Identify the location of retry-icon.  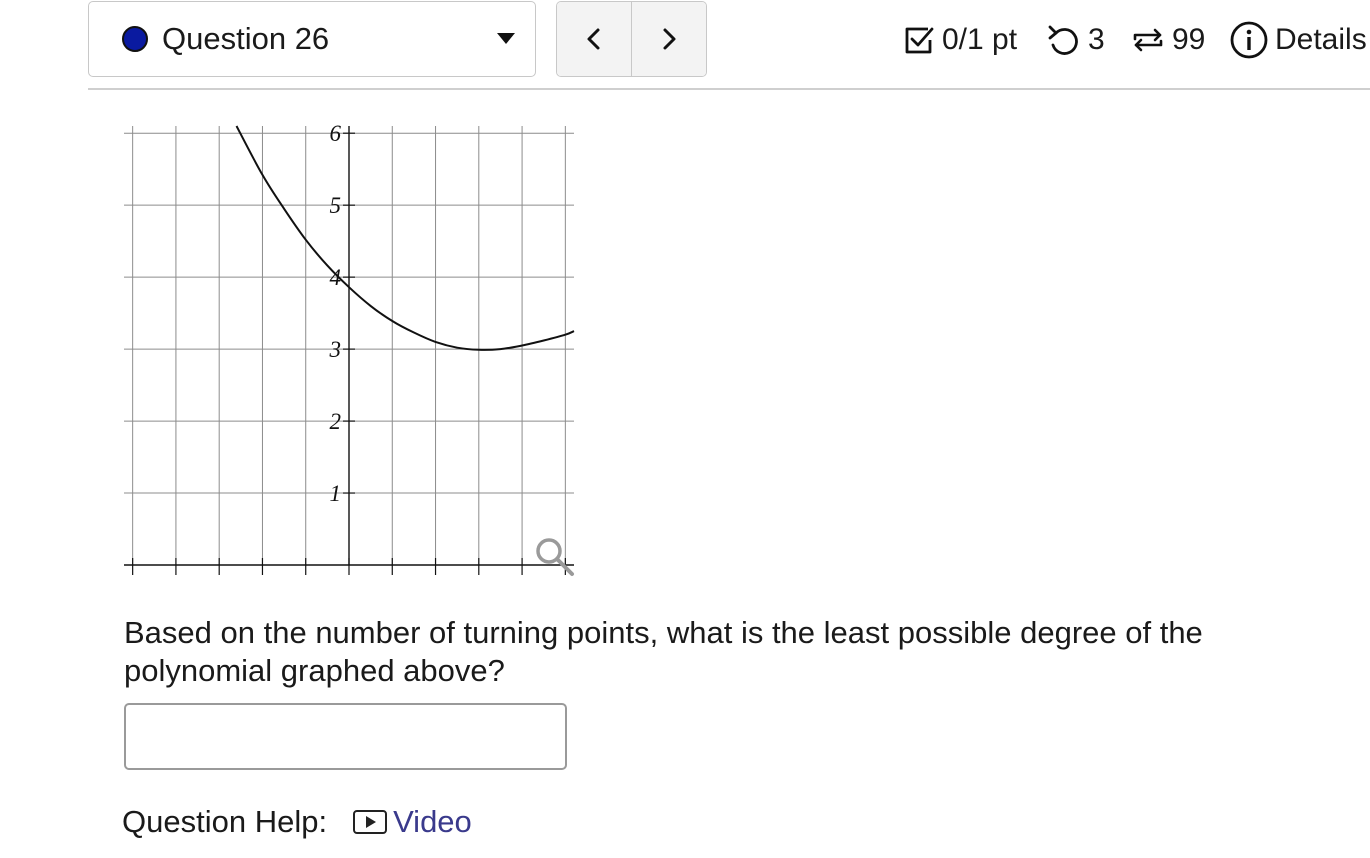
(1063, 40).